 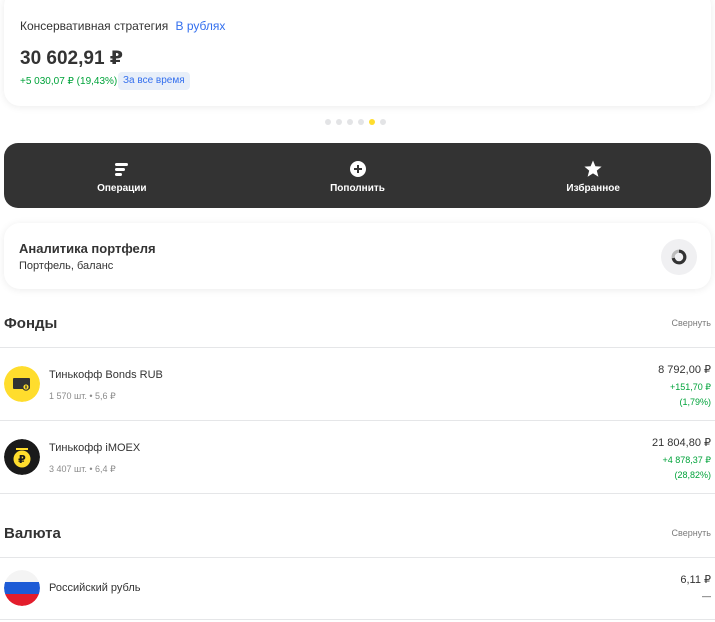 I want to click on analytics-title: Аналитика портфеля, so click(x=87, y=248).